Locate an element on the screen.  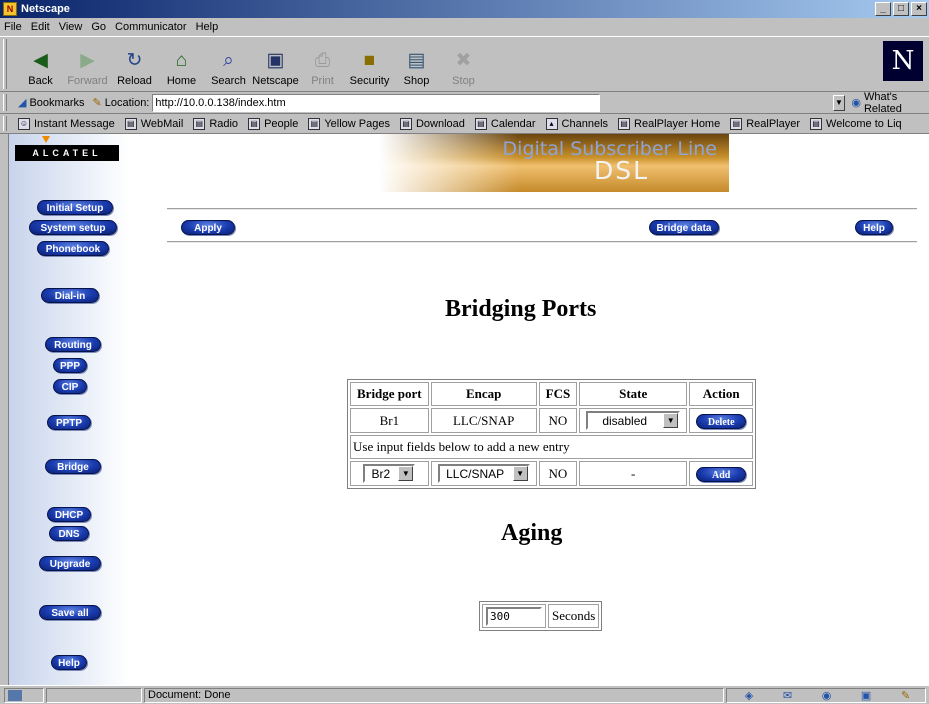
edit-icon: ✎ is located at coordinates (905, 695).